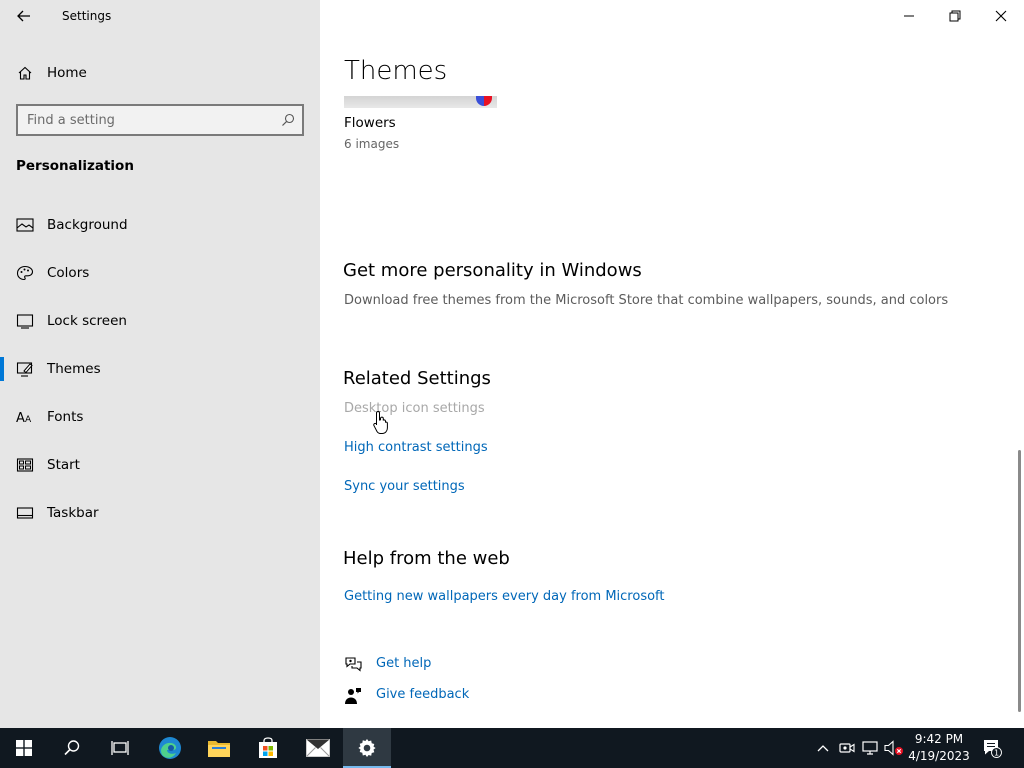 The image size is (1024, 768). I want to click on lock-screen-icon, so click(25, 321).